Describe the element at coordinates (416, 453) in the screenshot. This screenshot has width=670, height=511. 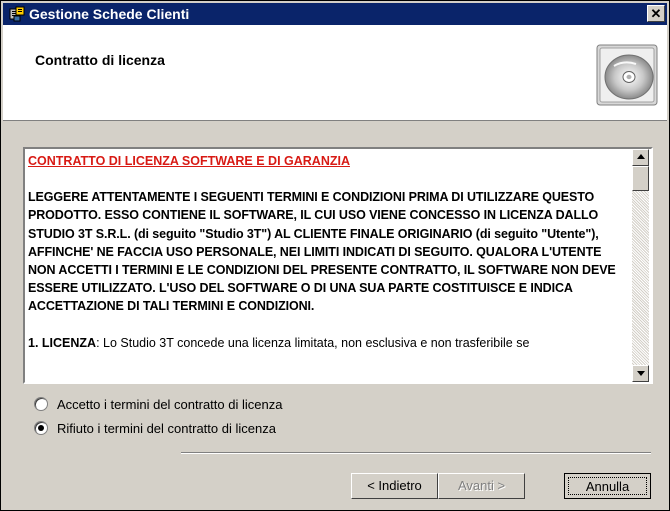
I see `separator` at that location.